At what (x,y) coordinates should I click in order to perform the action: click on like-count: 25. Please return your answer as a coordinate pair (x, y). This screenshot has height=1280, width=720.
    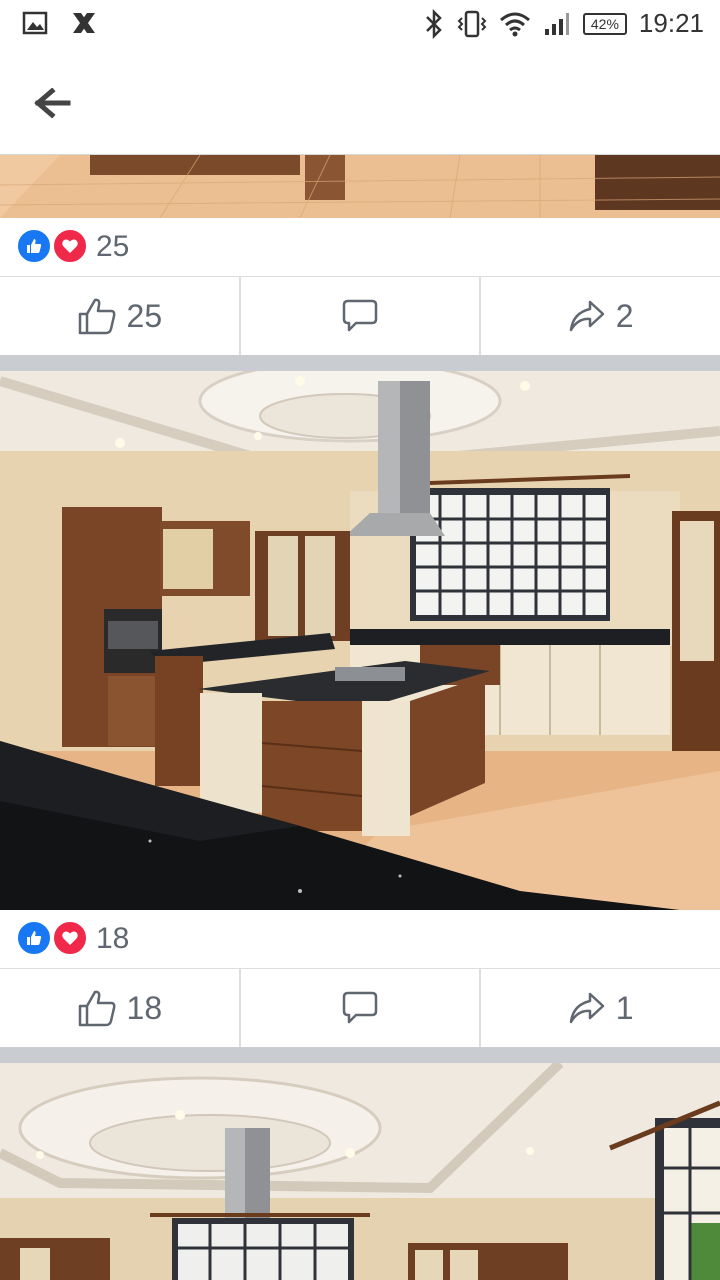
    Looking at the image, I should click on (144, 315).